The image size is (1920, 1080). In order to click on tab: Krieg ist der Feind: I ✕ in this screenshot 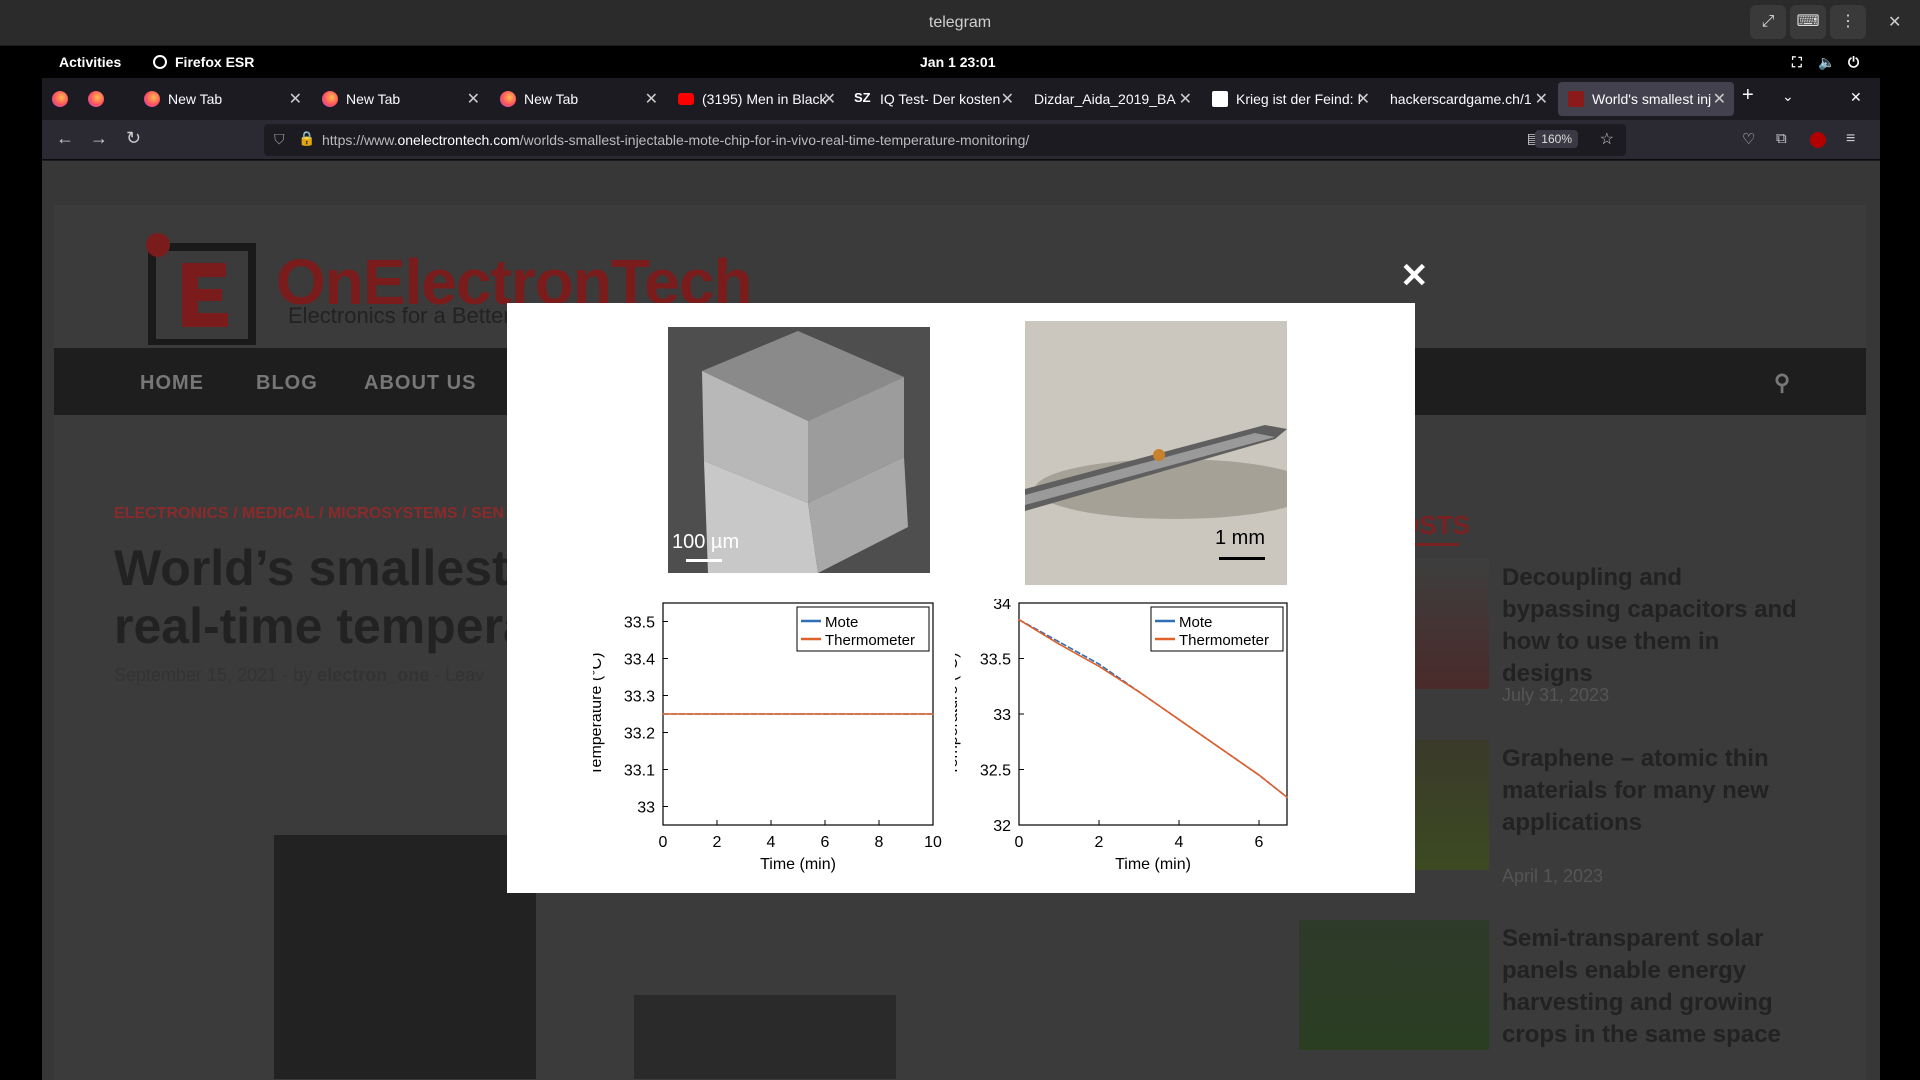, I will do `click(1290, 99)`.